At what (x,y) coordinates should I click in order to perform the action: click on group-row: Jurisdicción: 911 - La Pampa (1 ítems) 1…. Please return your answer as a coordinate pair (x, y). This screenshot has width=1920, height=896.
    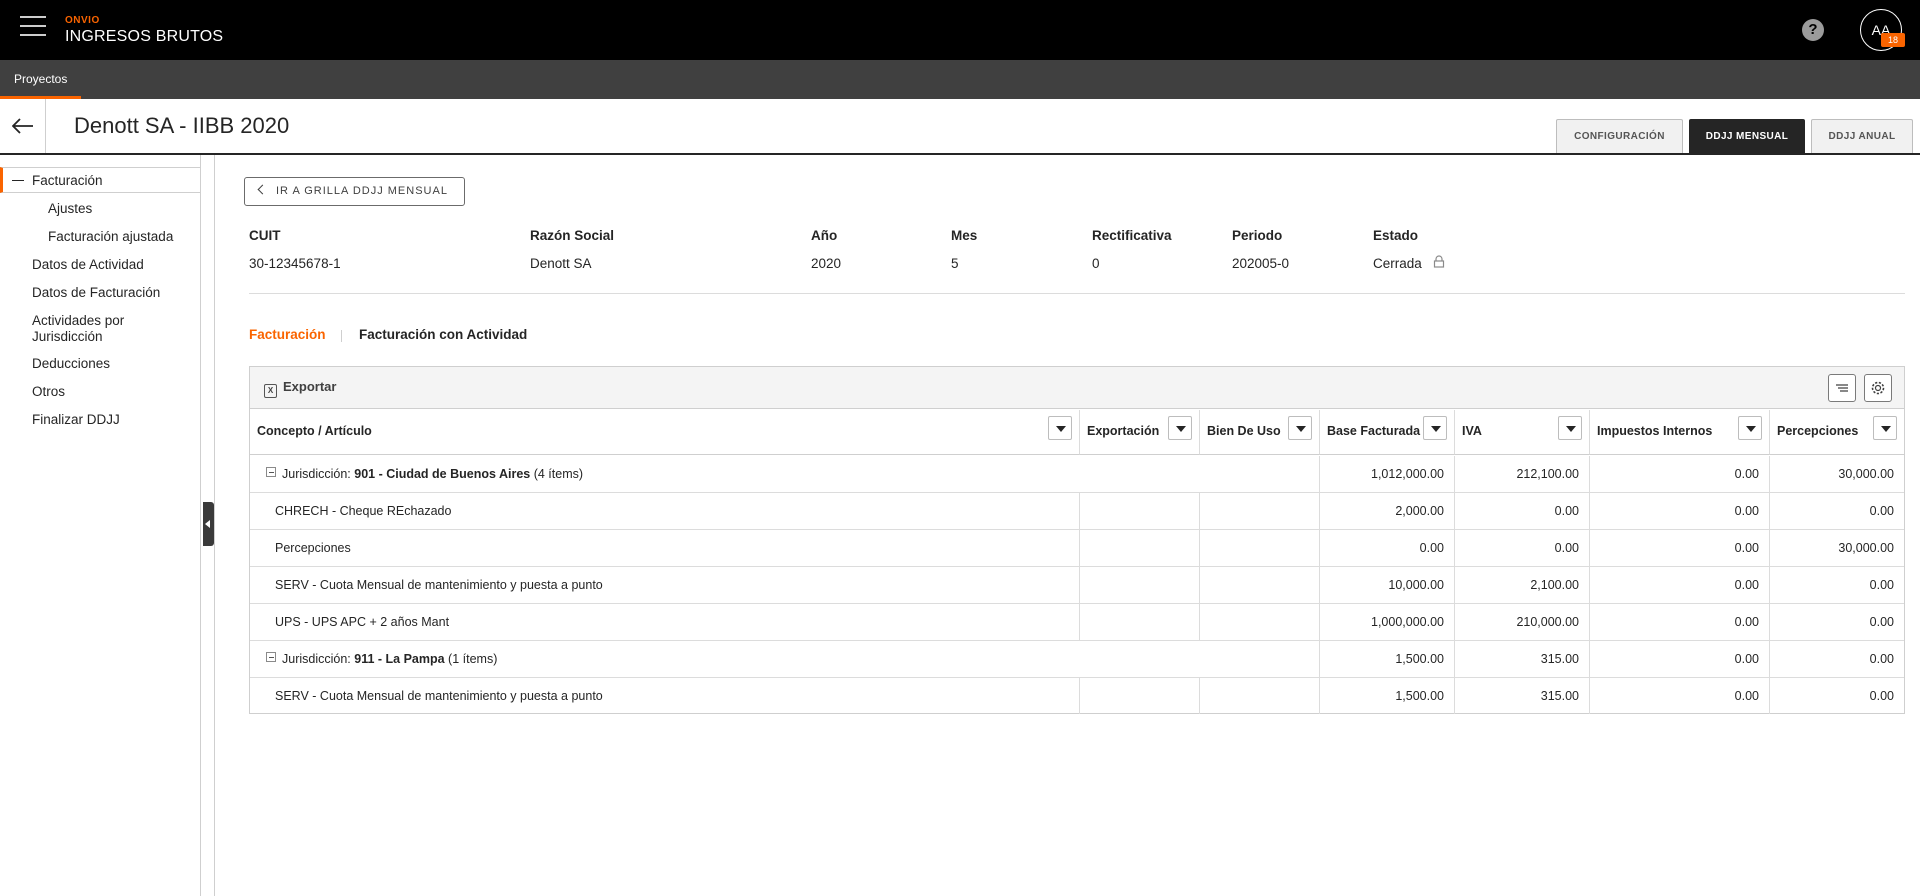
    Looking at the image, I should click on (1077, 659).